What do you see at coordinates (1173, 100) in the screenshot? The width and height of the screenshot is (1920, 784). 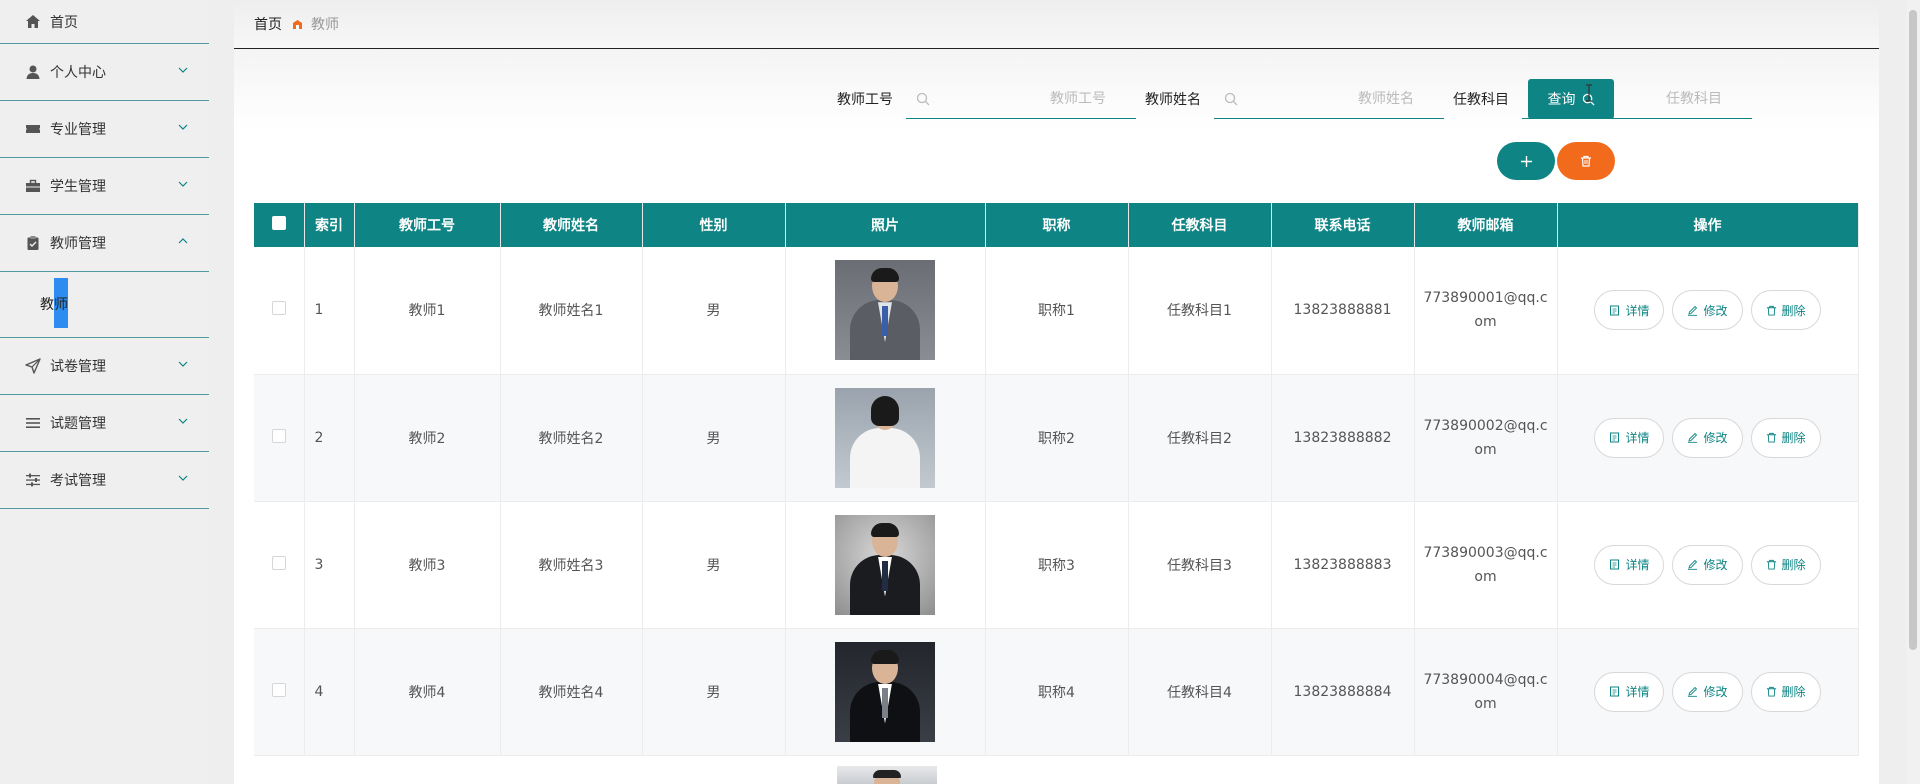 I see `search-label-teacher-name: 教师姓名` at bounding box center [1173, 100].